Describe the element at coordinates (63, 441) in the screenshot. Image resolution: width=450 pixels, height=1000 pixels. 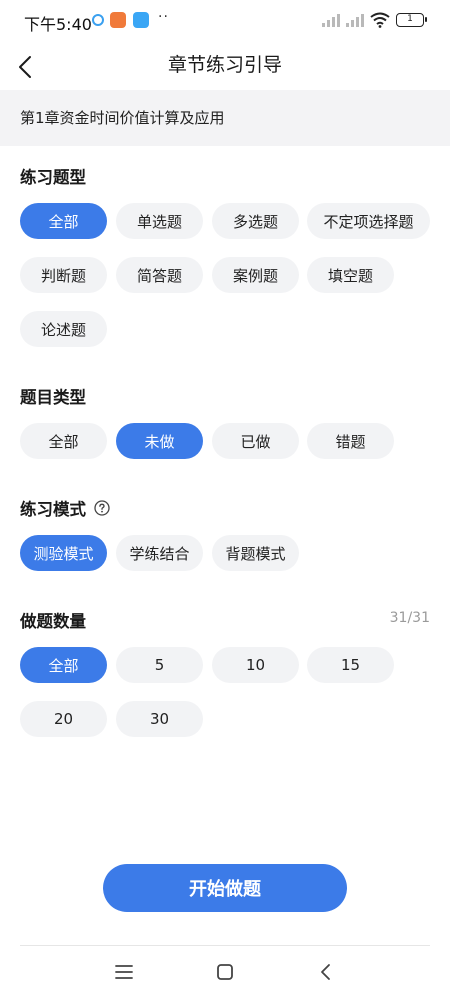
I see `chip-status-all: 全部` at that location.